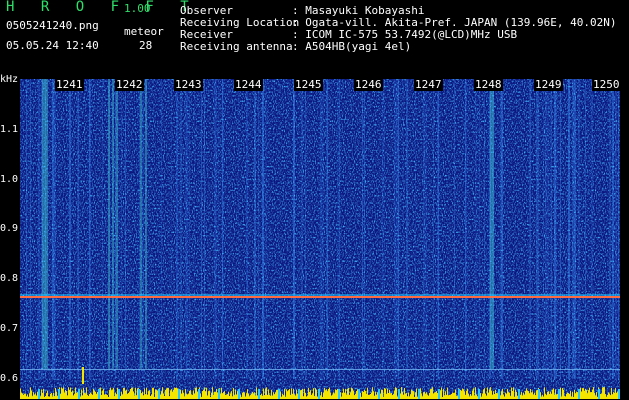 This screenshot has width=629, height=400. I want to click on antenna-value: : A504HB(yagi 4el), so click(352, 46).